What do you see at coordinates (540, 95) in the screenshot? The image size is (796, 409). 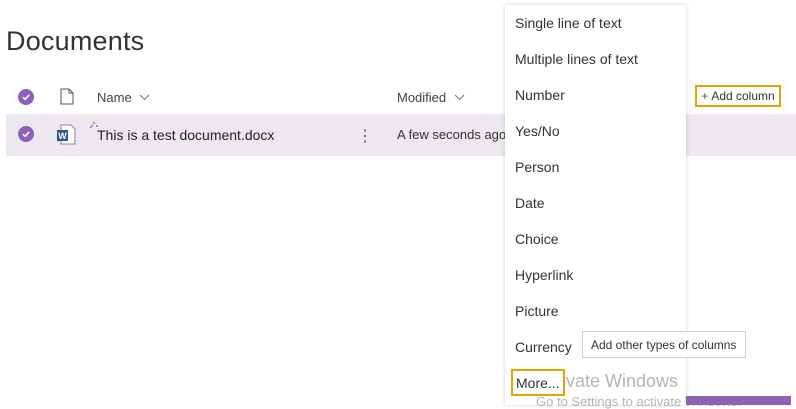 I see `menu-item-number: Number` at bounding box center [540, 95].